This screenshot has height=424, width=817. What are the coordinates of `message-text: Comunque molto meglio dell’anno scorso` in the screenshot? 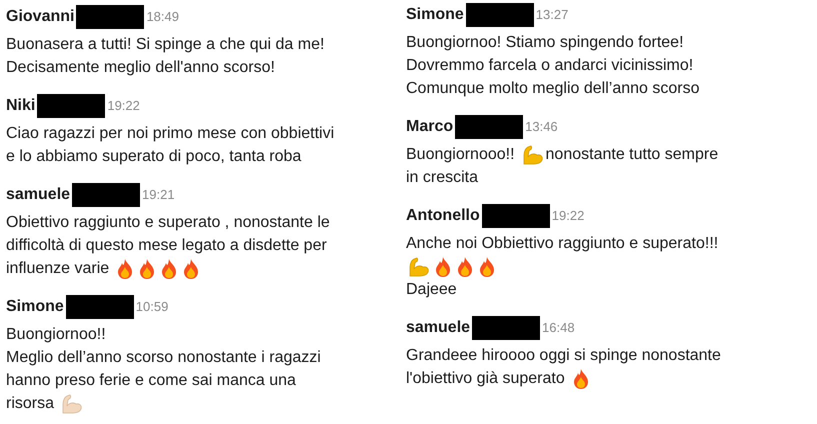 It's located at (553, 88).